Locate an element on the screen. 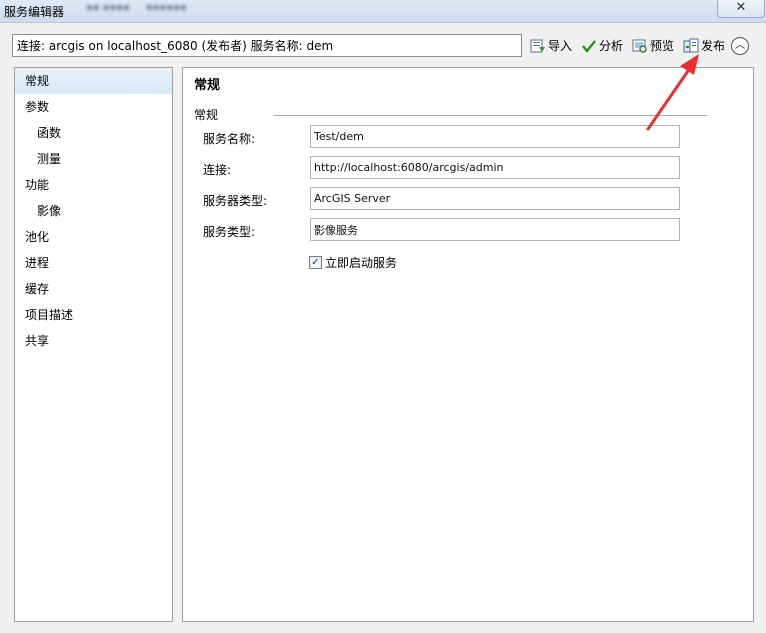 This screenshot has width=766, height=633. server-type-input is located at coordinates (495, 198).